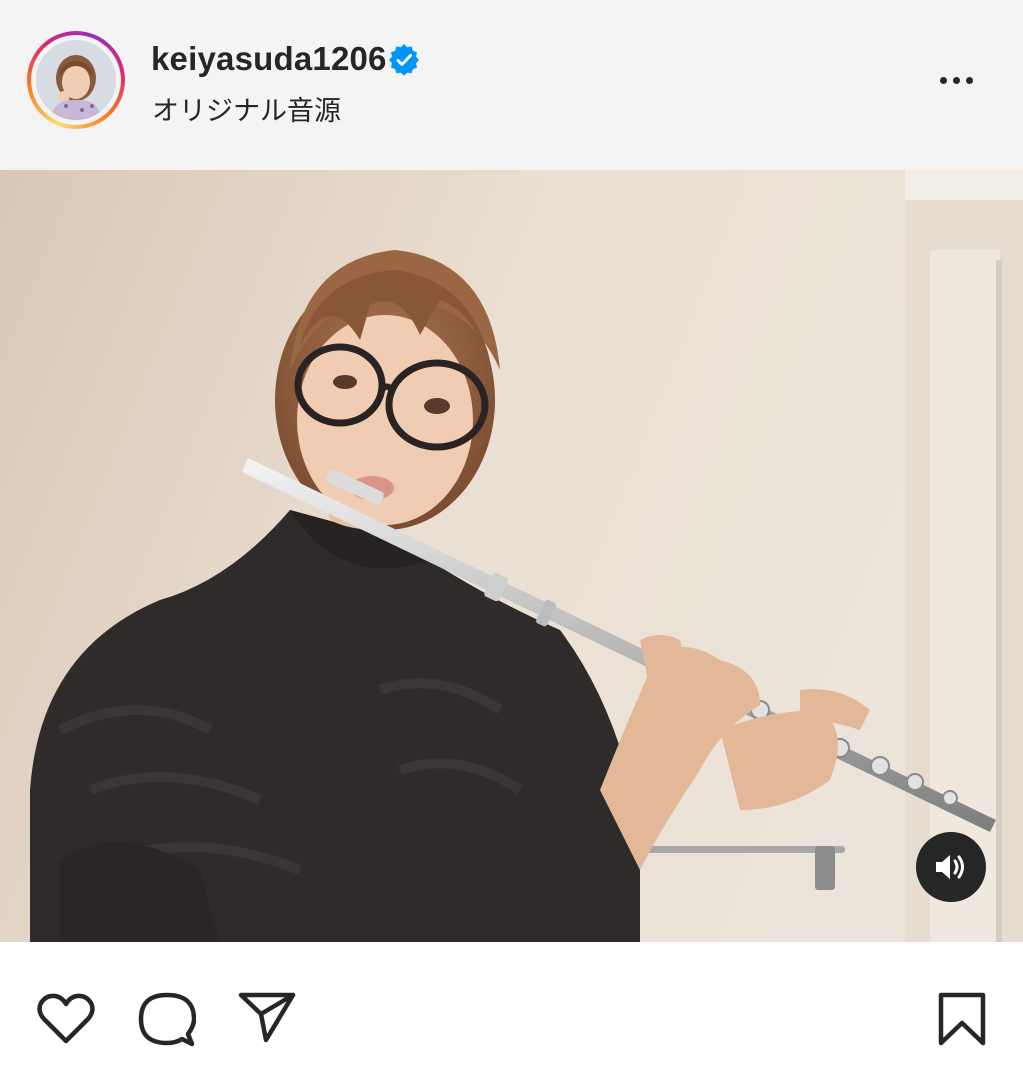  What do you see at coordinates (404, 60) in the screenshot?
I see `verified-badge-icon` at bounding box center [404, 60].